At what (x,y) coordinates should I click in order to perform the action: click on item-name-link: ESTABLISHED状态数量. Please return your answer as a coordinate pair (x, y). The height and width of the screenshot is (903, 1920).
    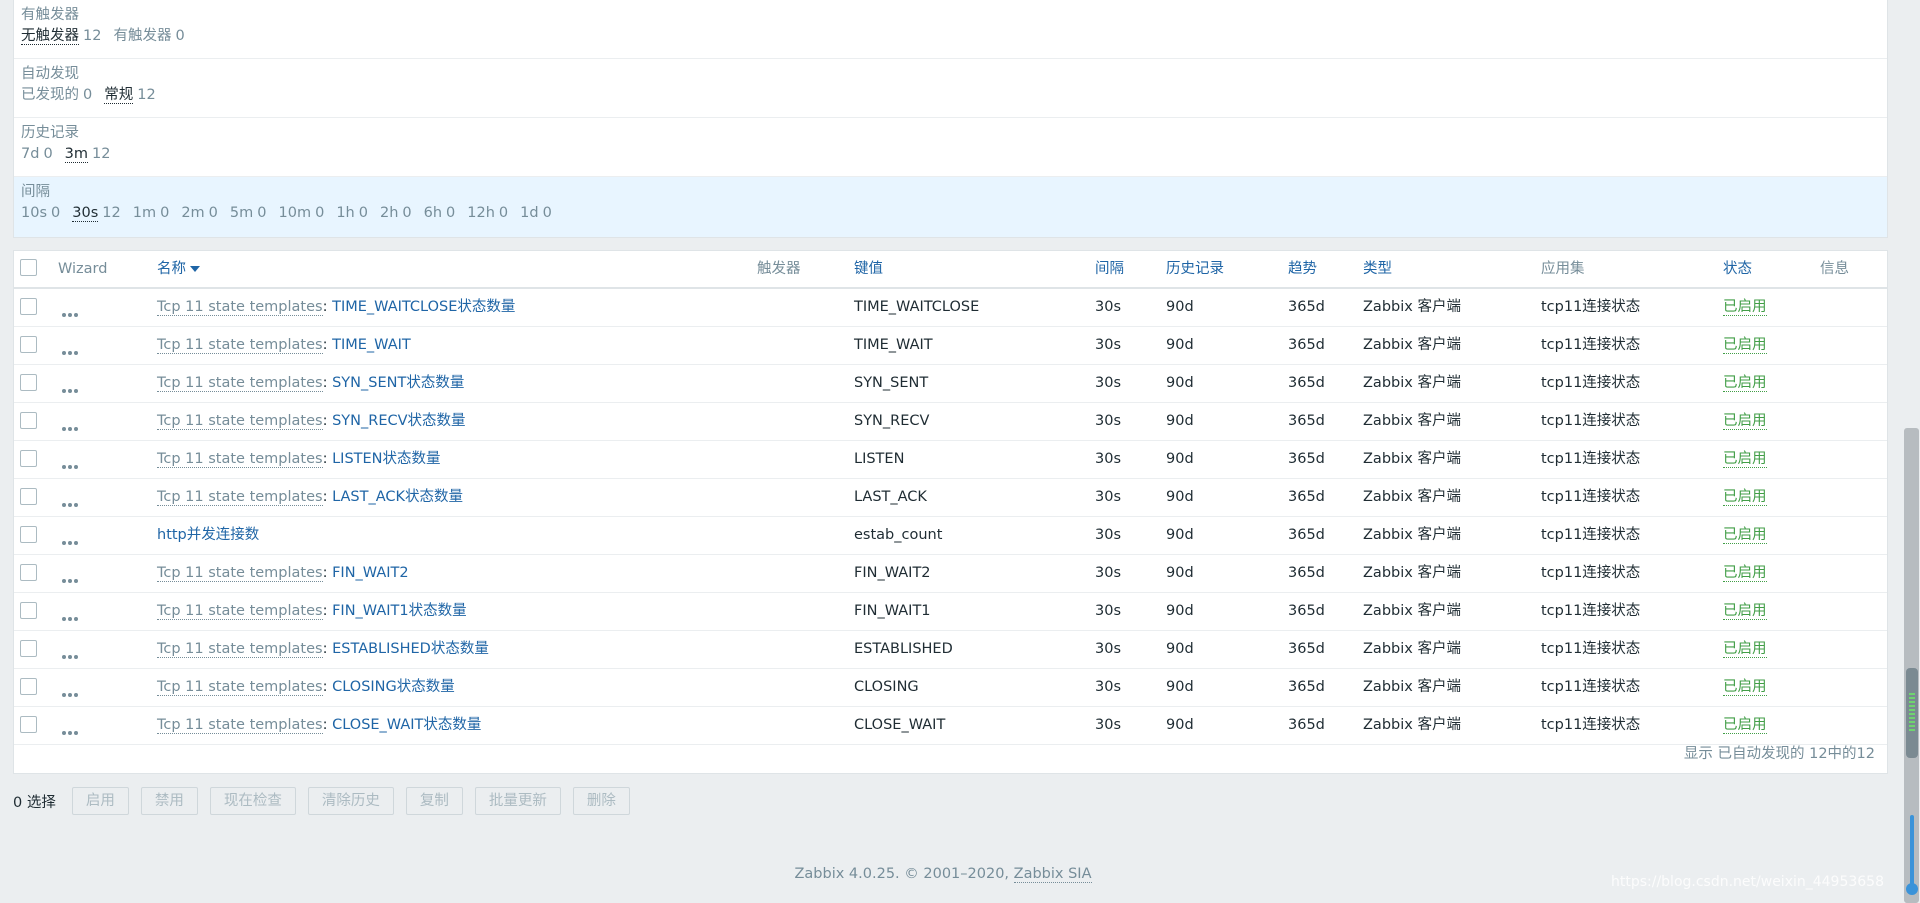
    Looking at the image, I should click on (410, 649).